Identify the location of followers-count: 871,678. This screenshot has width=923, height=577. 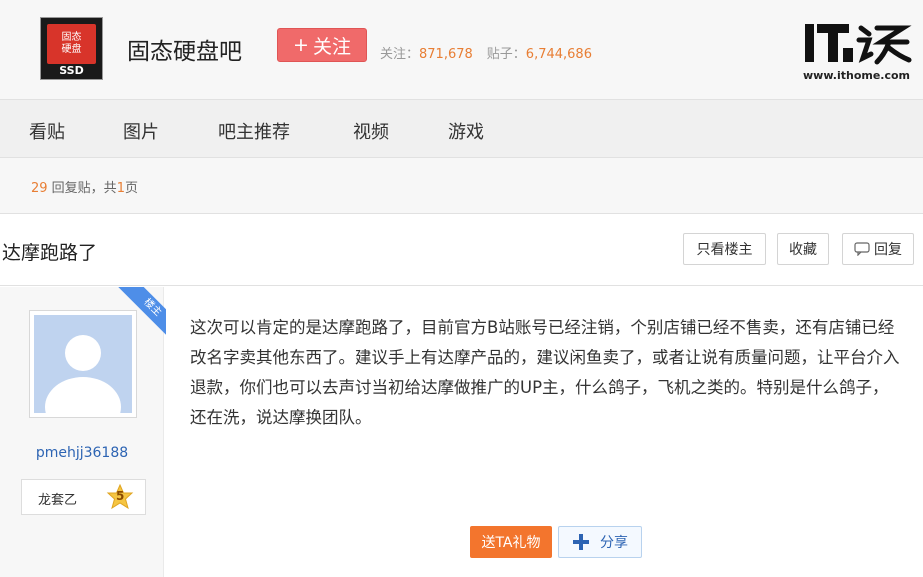
(446, 54).